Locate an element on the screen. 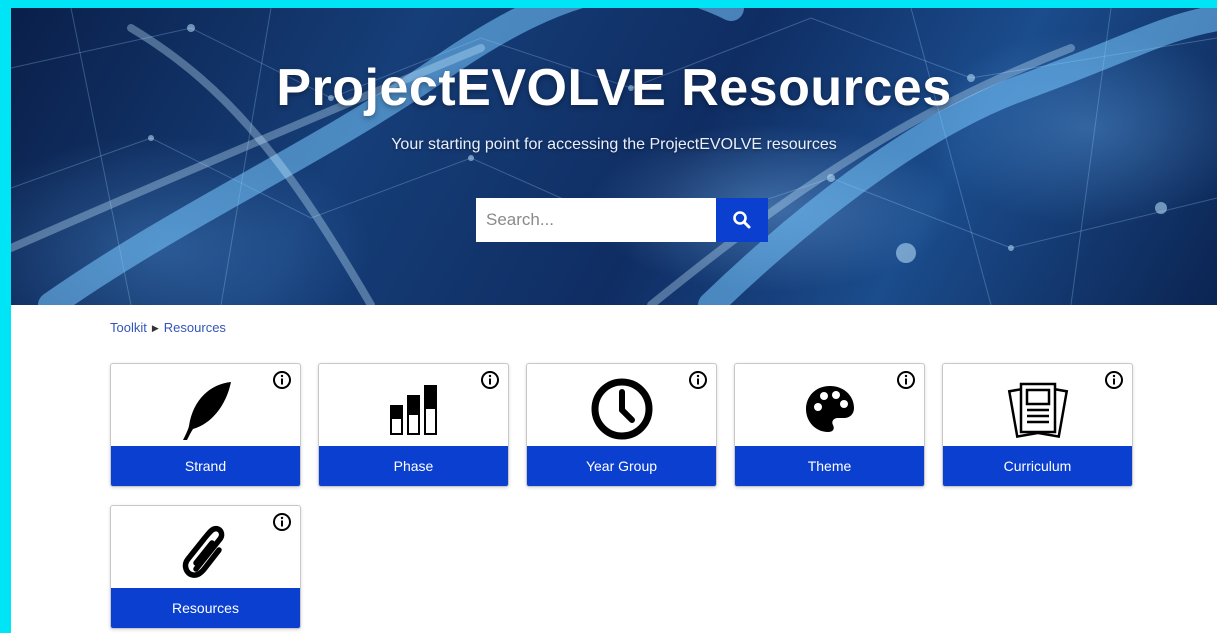 This screenshot has width=1217, height=633. search-button is located at coordinates (742, 220).